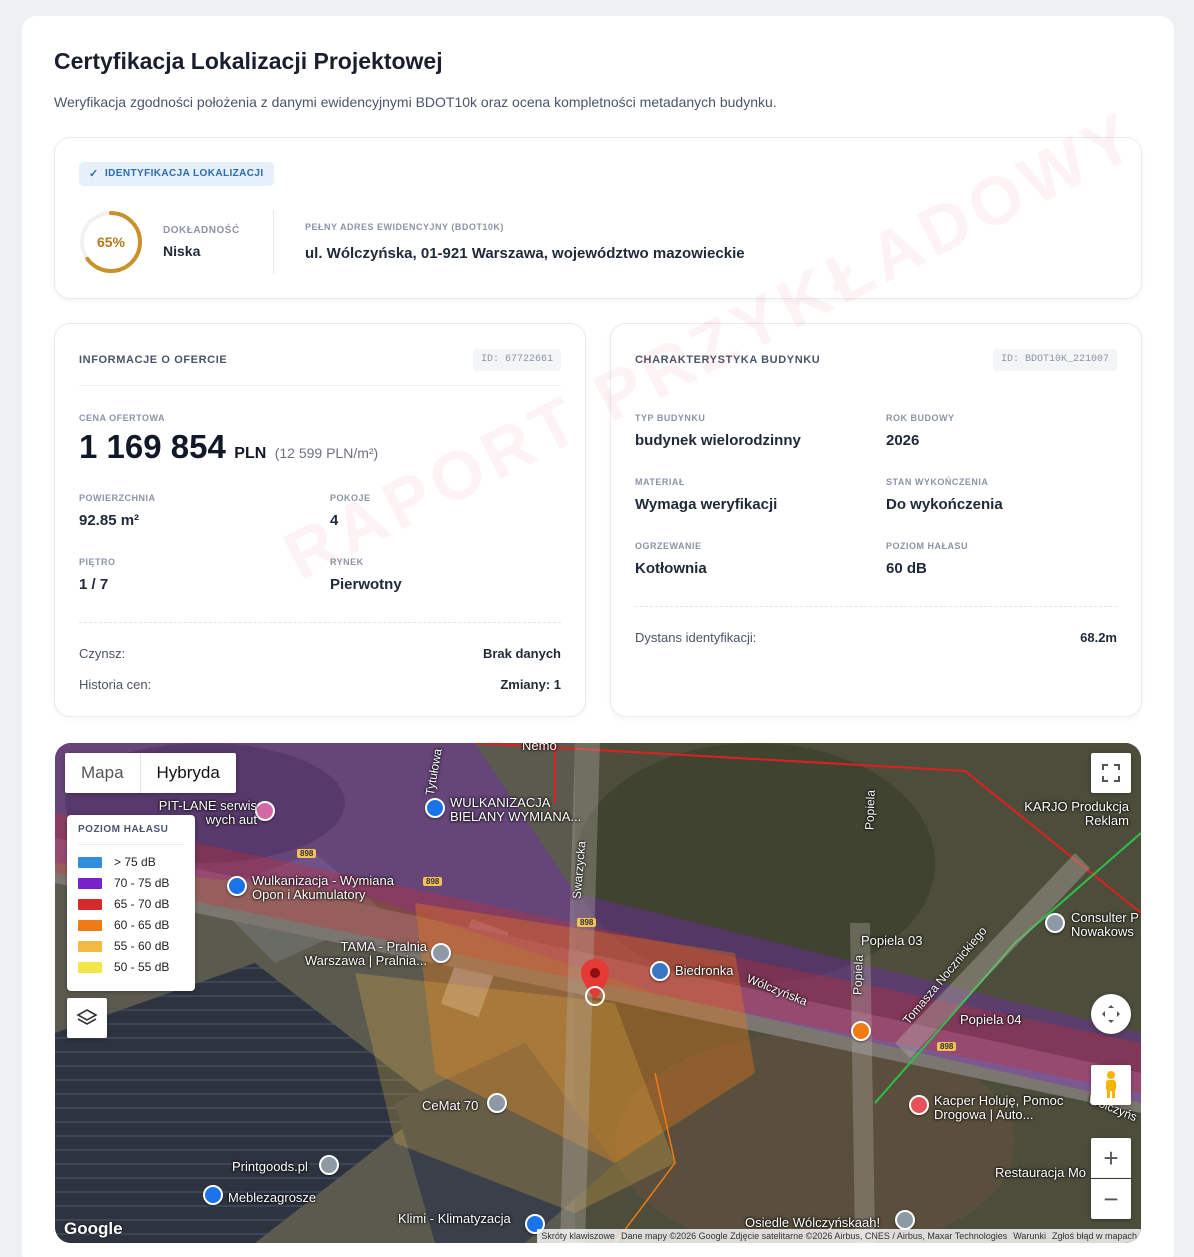 The image size is (1194, 1257). What do you see at coordinates (1094, 1236) in the screenshot?
I see `report-error-link: Zgłoś błąd w mapach` at bounding box center [1094, 1236].